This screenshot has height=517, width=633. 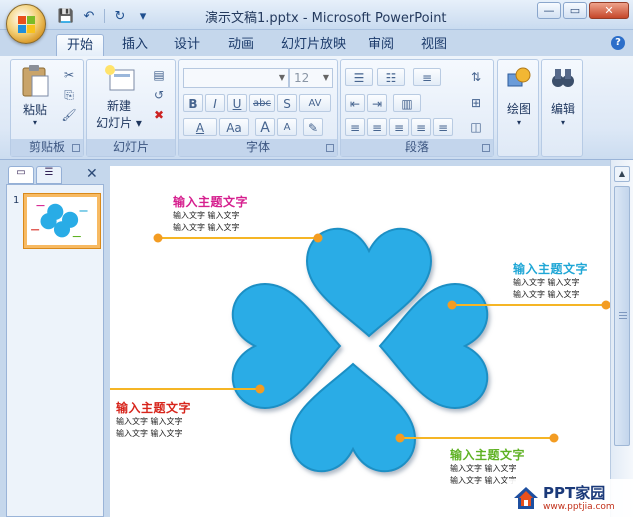 I want to click on scroll-thumb, so click(x=622, y=316).